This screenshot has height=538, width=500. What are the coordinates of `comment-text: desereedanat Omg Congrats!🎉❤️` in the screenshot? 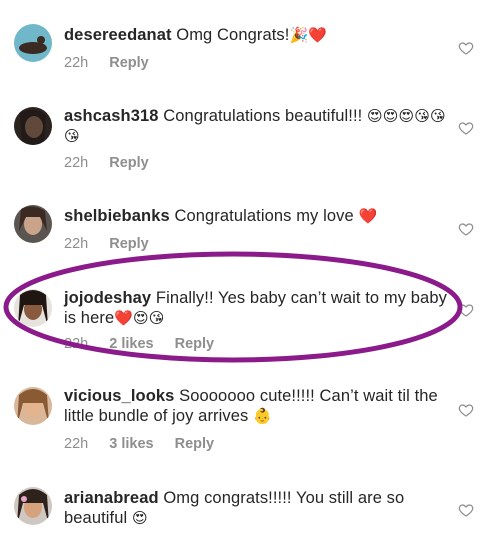 It's located at (257, 35).